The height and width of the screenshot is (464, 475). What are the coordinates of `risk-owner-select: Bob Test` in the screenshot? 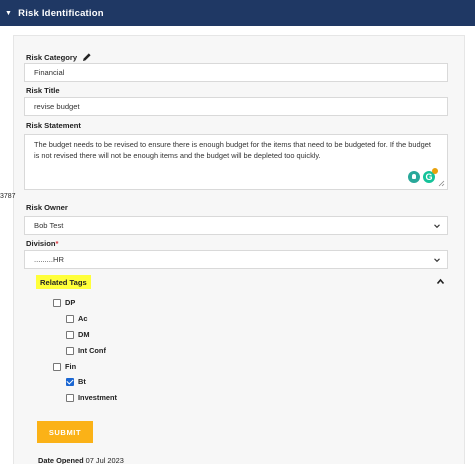 It's located at (236, 225).